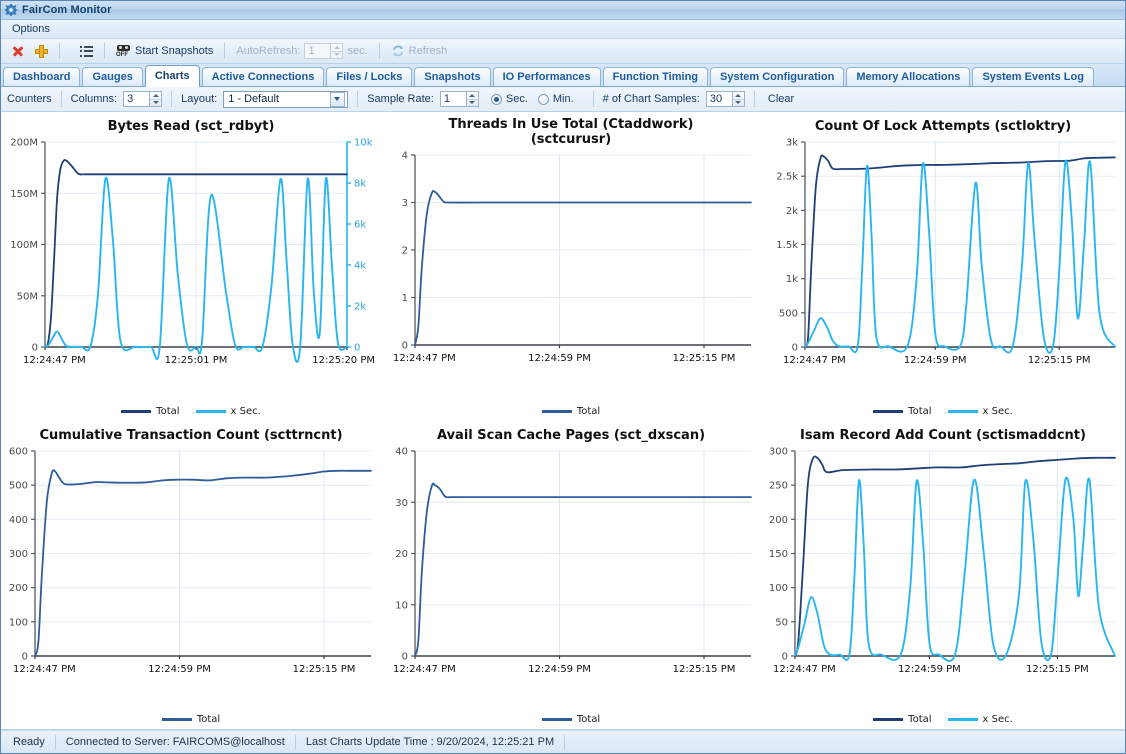 This screenshot has width=1126, height=754. What do you see at coordinates (94, 99) in the screenshot?
I see `columns-label: Columns:` at bounding box center [94, 99].